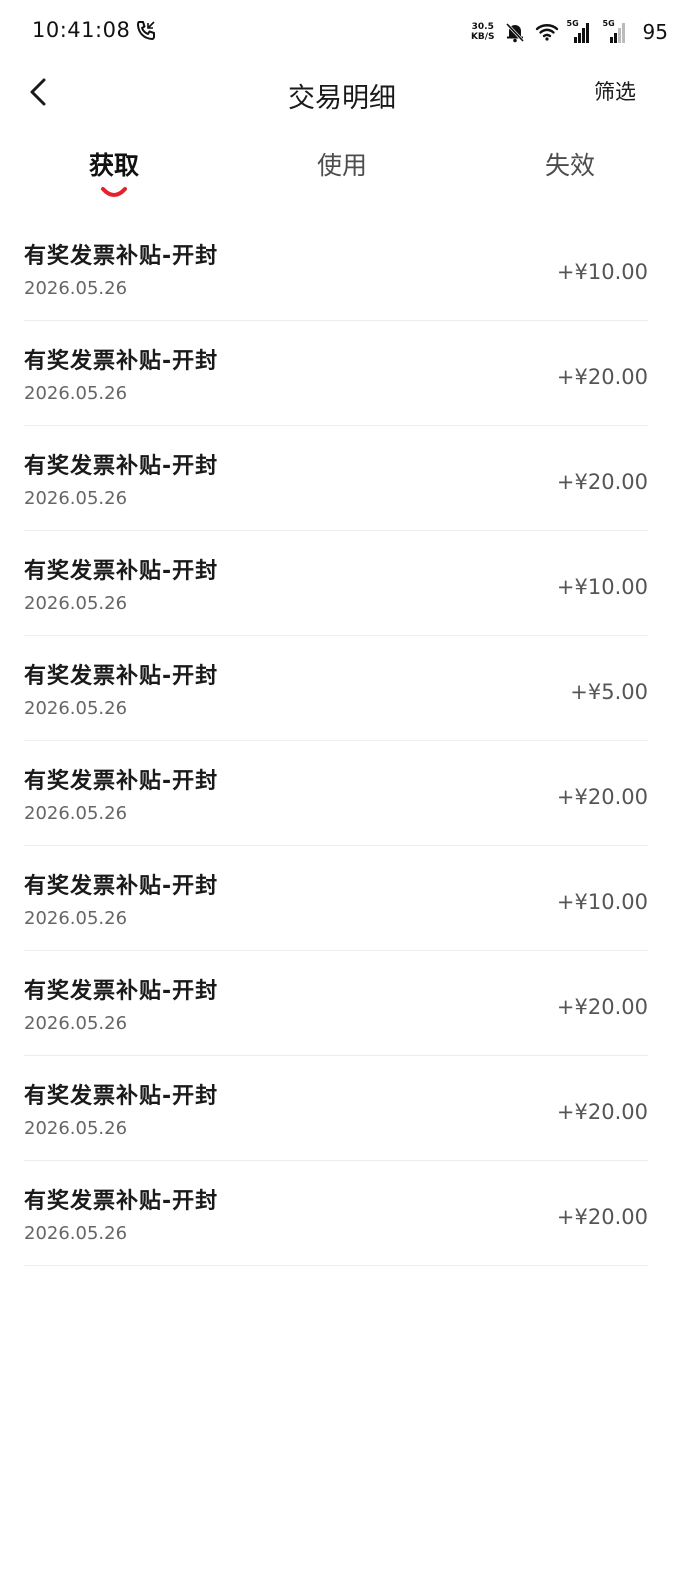 This screenshot has width=684, height=1596. I want to click on nav-bar: 交易明细 筛选, so click(342, 92).